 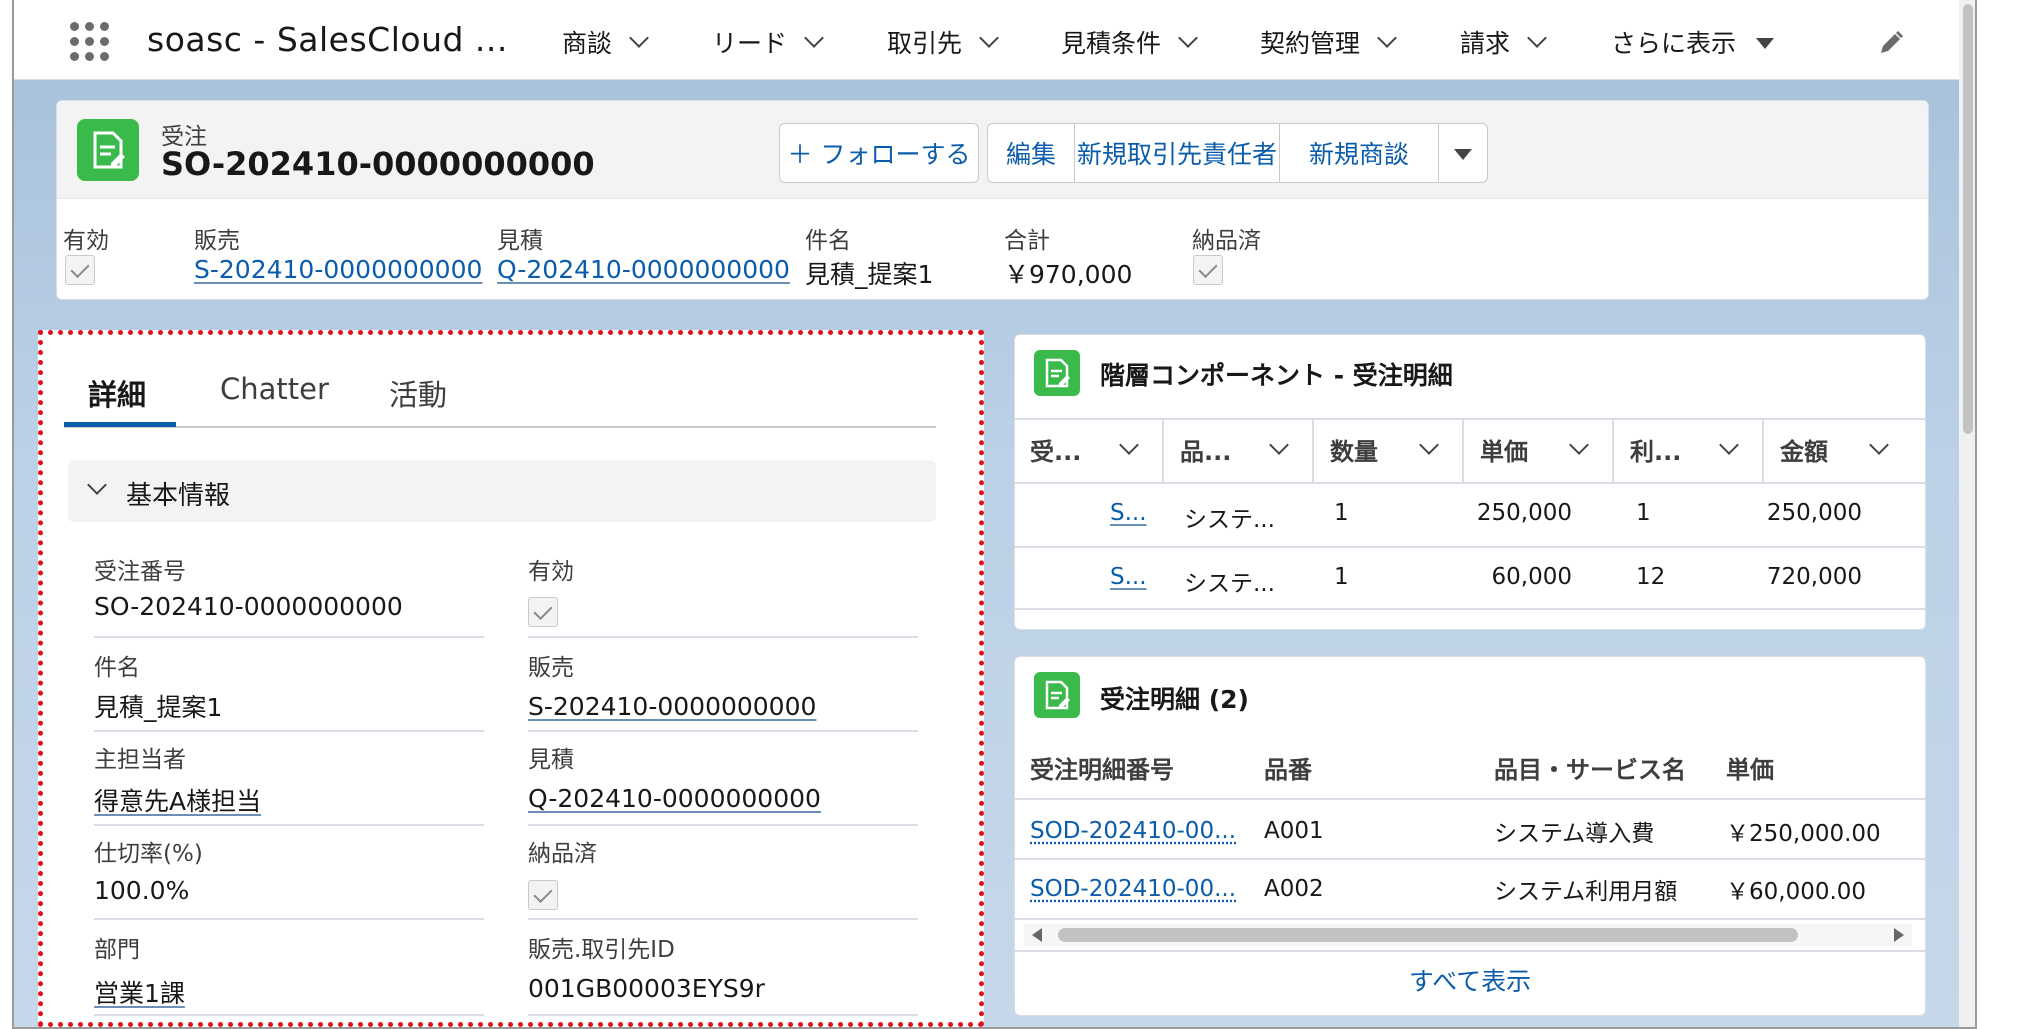 I want to click on order-line-cell: A002, so click(x=1294, y=889).